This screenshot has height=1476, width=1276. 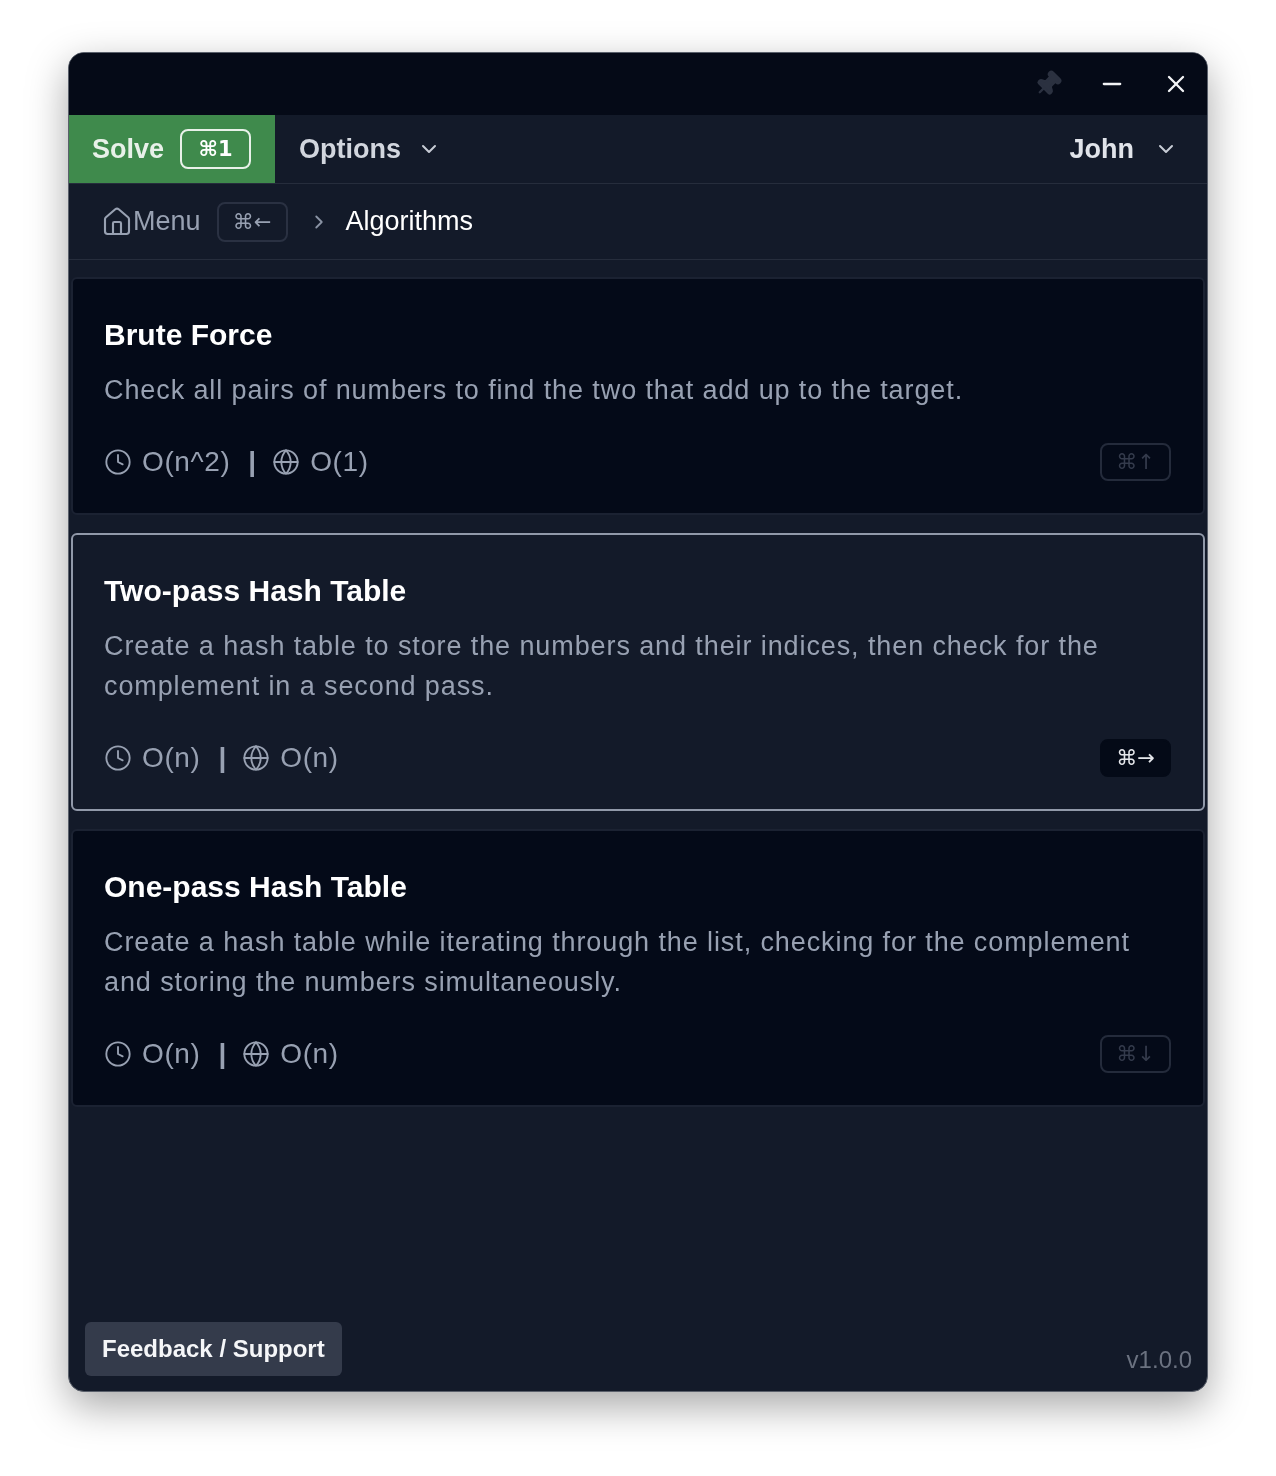 I want to click on approach-title: Two-pass Hash Table, so click(x=256, y=591).